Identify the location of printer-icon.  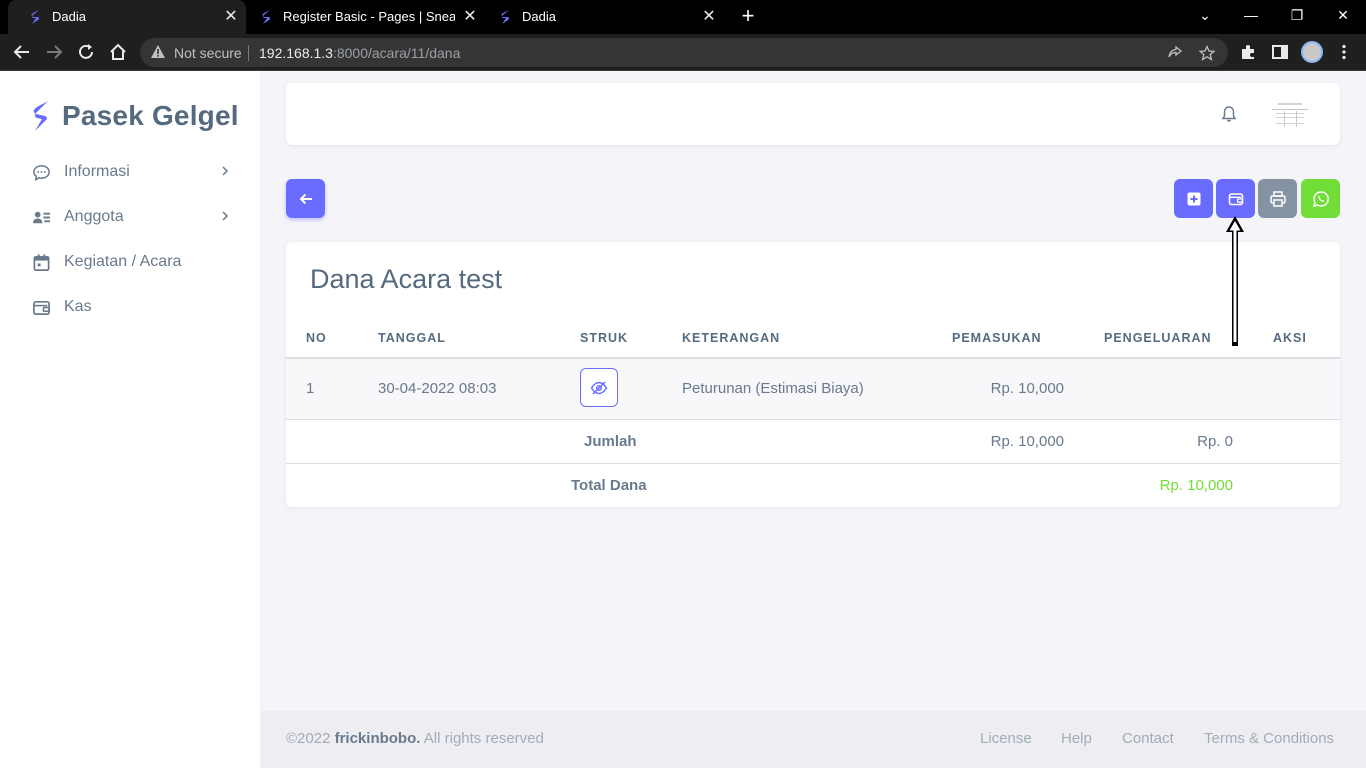
(1277, 198).